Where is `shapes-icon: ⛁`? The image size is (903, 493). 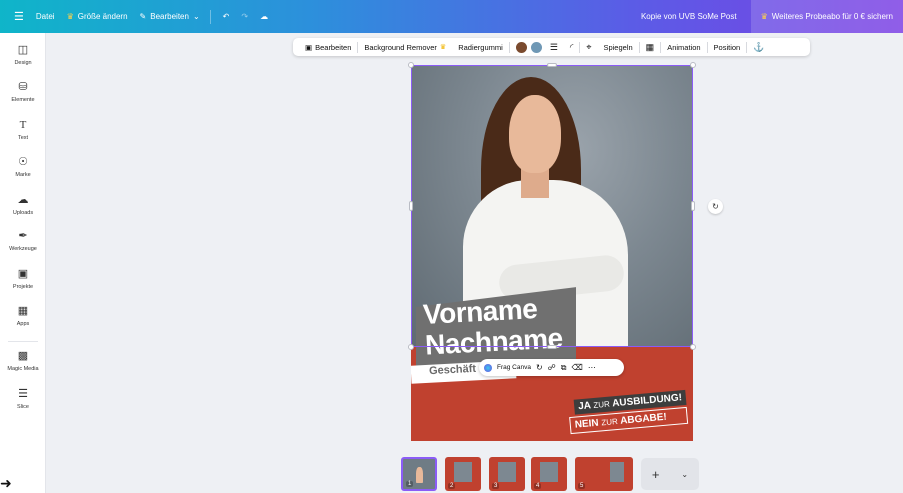 shapes-icon: ⛁ is located at coordinates (23, 87).